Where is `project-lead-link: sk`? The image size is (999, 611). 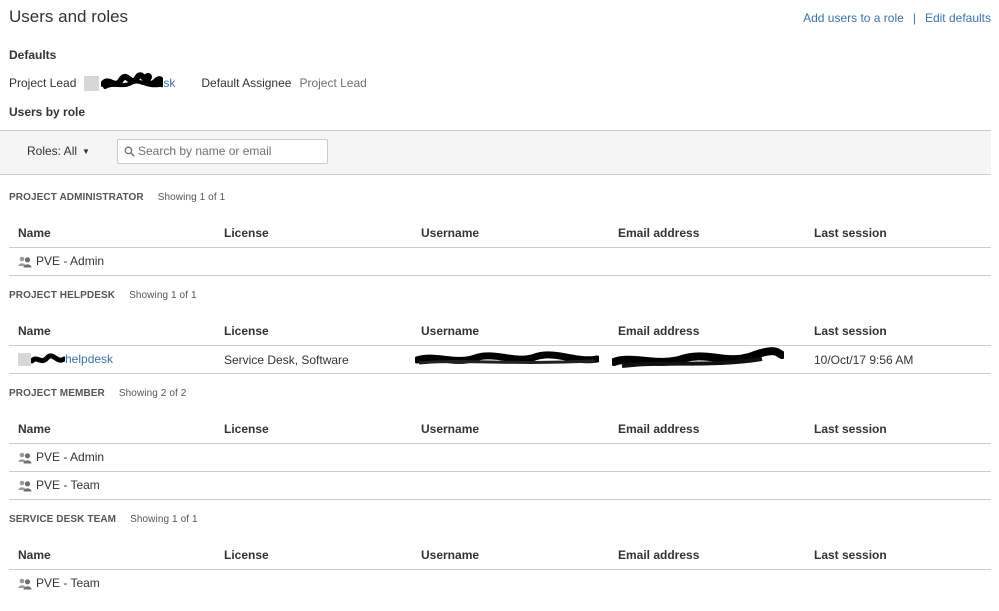
project-lead-link: sk is located at coordinates (169, 83).